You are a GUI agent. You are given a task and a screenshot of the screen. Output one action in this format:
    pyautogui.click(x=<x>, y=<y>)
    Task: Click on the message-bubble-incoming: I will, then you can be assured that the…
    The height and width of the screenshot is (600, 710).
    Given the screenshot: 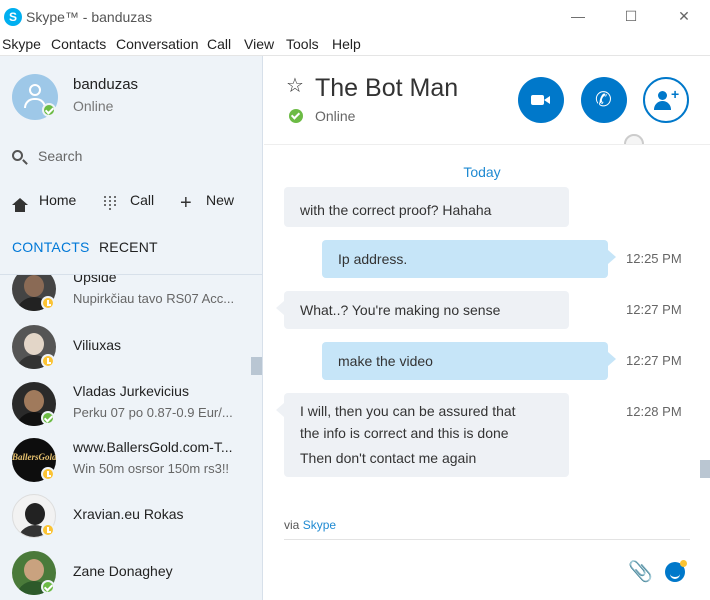 What is the action you would take?
    pyautogui.click(x=422, y=435)
    